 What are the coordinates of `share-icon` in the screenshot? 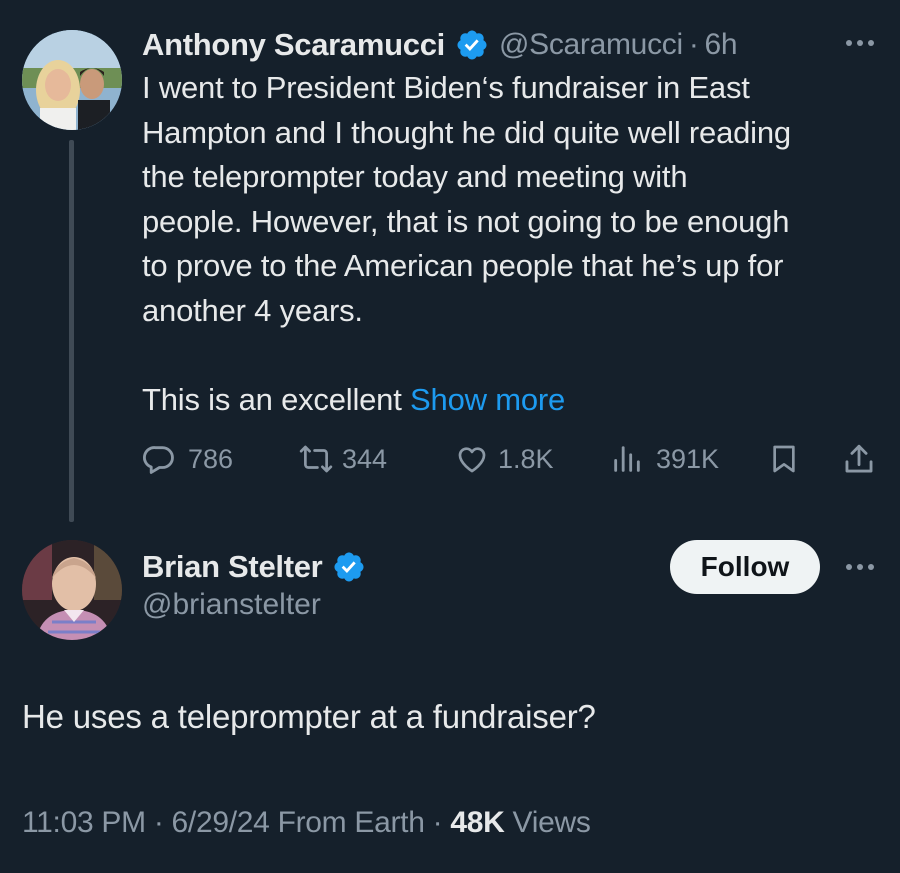 It's located at (859, 459).